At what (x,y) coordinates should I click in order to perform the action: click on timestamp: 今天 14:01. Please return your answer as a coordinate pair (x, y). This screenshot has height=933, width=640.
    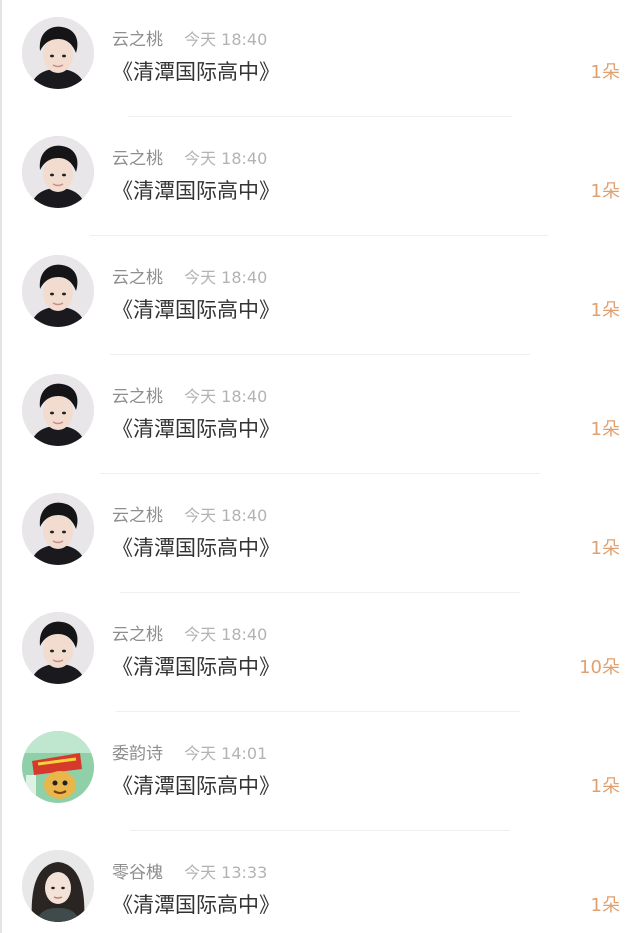
    Looking at the image, I should click on (226, 753).